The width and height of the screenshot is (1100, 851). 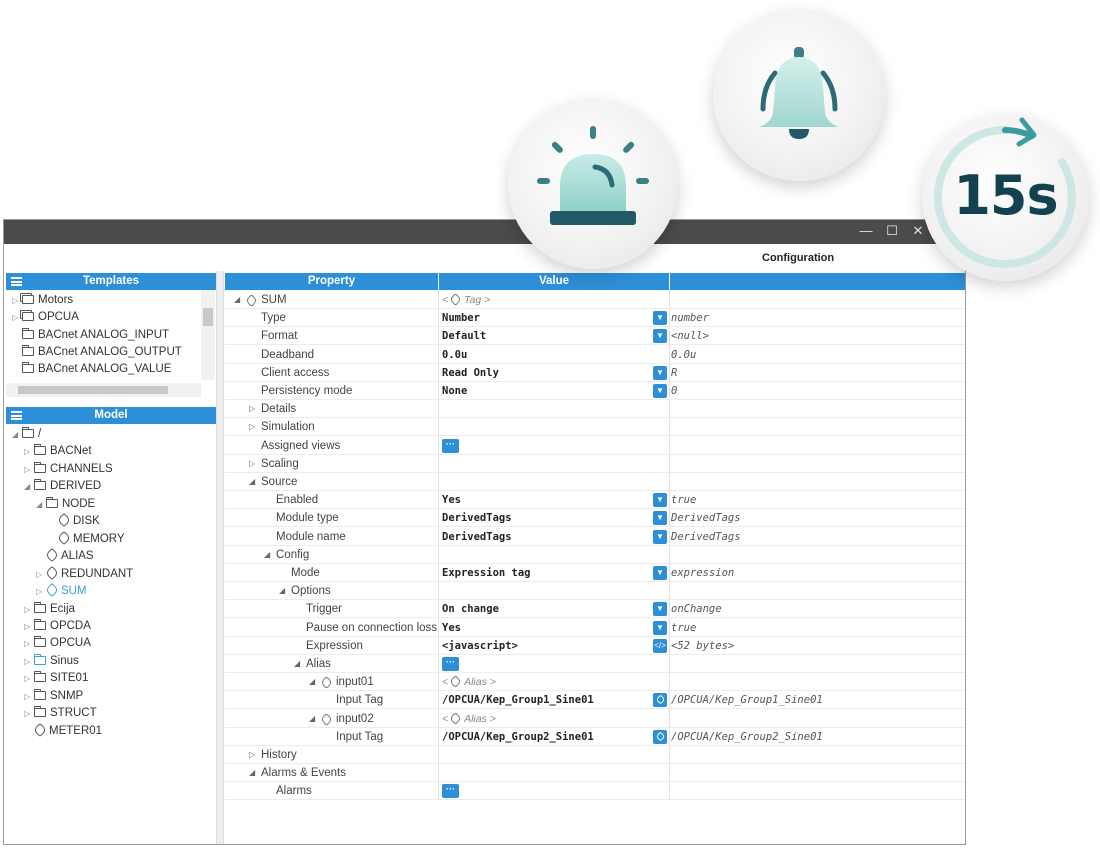 What do you see at coordinates (65, 504) in the screenshot?
I see `model-tree-item: ◢ NODE` at bounding box center [65, 504].